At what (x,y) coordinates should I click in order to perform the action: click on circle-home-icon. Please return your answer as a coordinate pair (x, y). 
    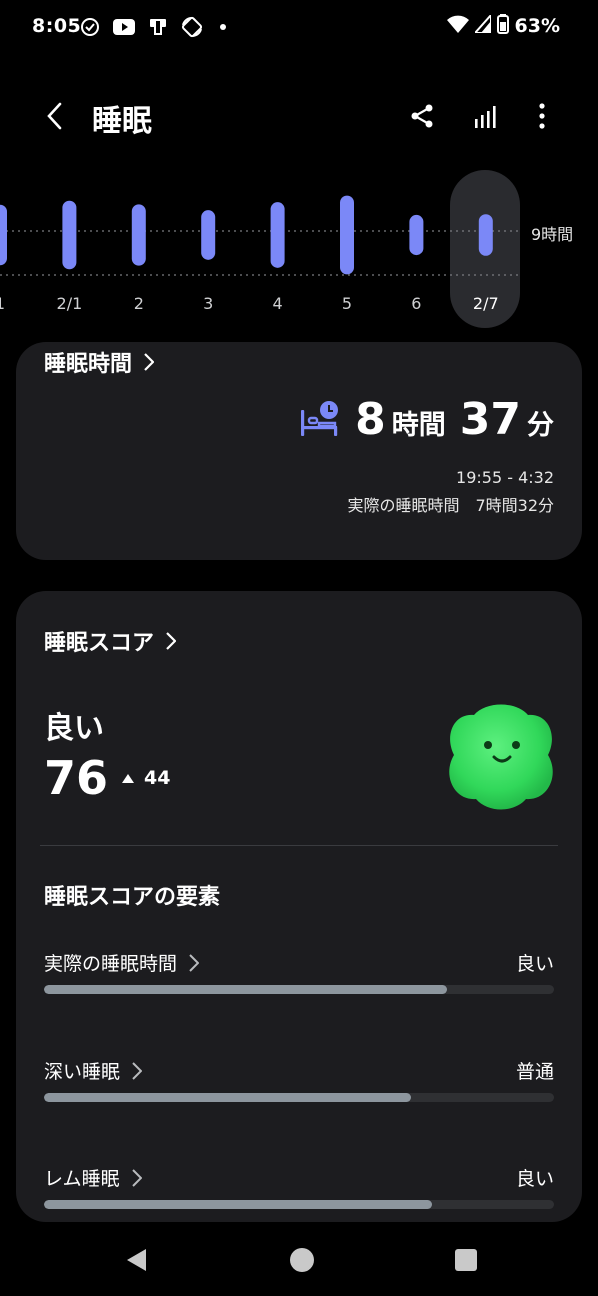
    Looking at the image, I should click on (302, 1260).